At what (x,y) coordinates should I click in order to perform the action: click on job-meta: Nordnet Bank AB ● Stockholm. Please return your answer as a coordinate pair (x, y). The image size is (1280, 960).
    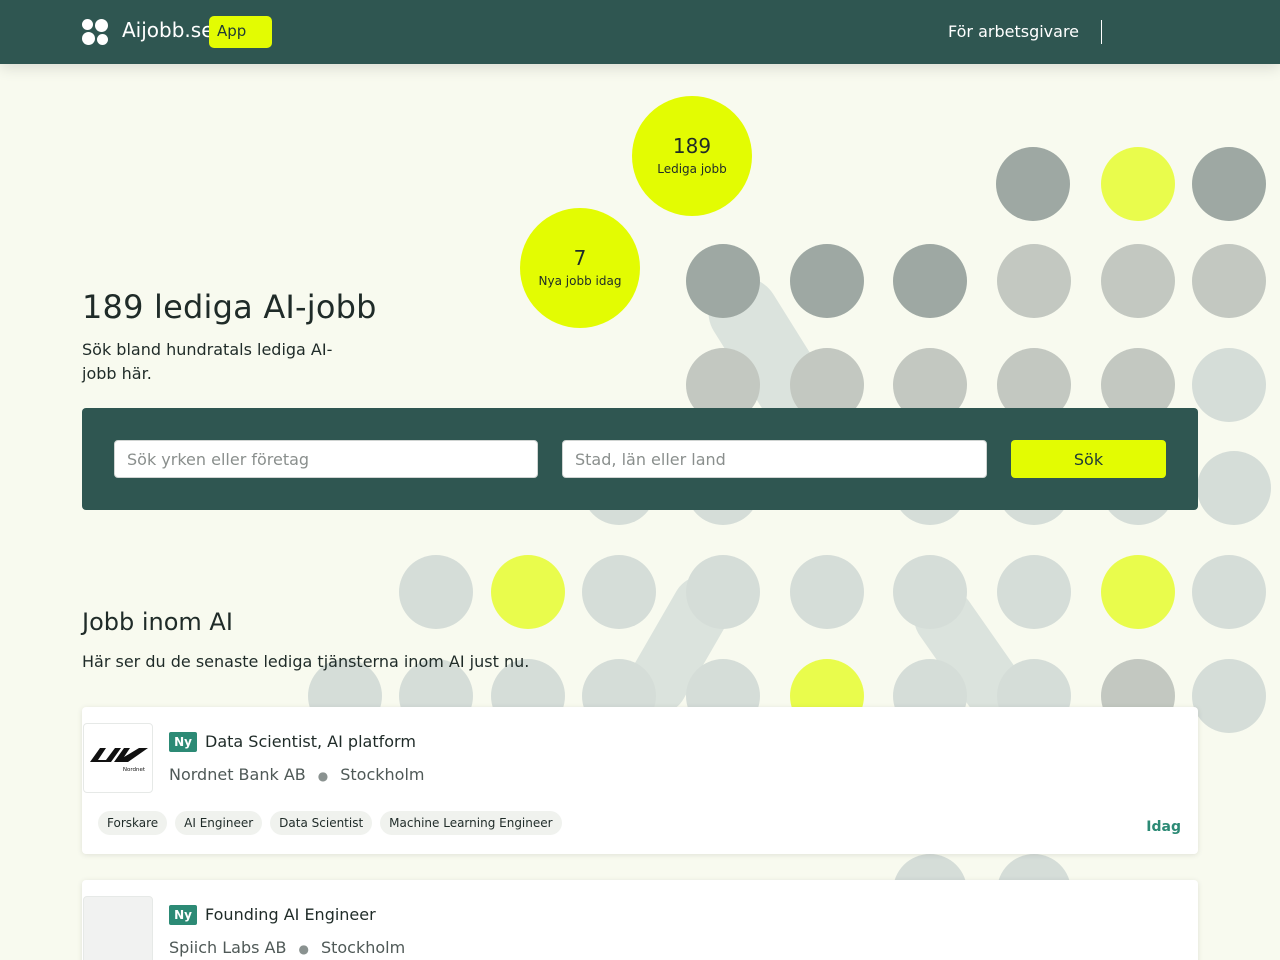
    Looking at the image, I should click on (296, 774).